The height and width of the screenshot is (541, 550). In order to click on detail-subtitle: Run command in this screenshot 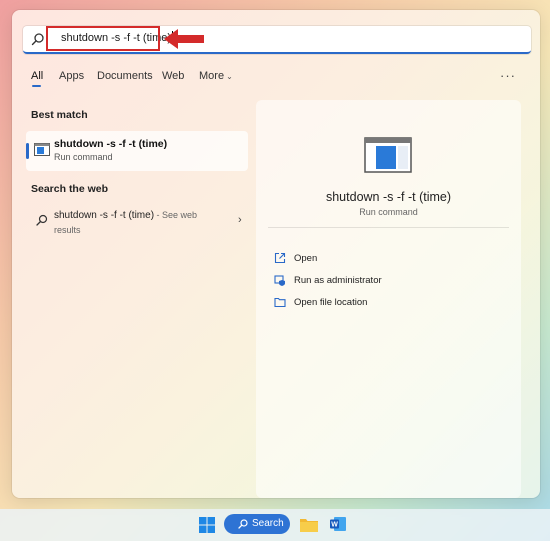, I will do `click(388, 212)`.